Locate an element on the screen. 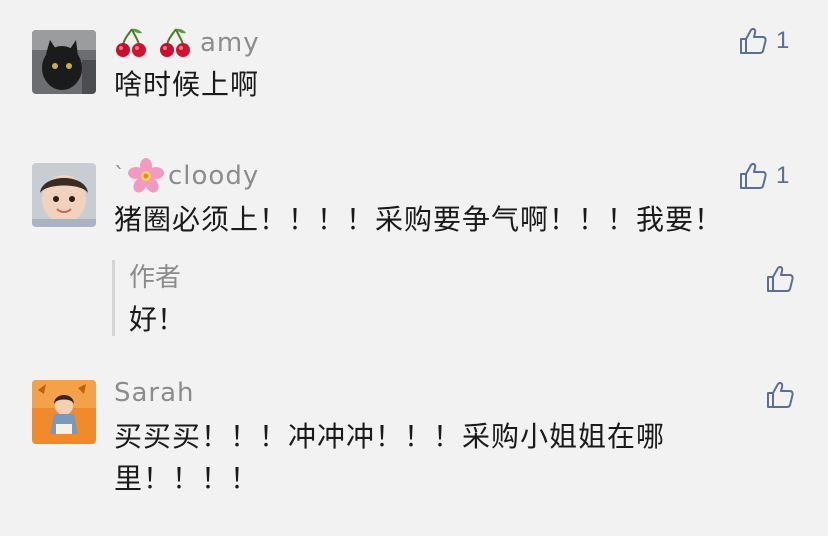 The width and height of the screenshot is (828, 536). reply-author-label: 作者 is located at coordinates (155, 278).